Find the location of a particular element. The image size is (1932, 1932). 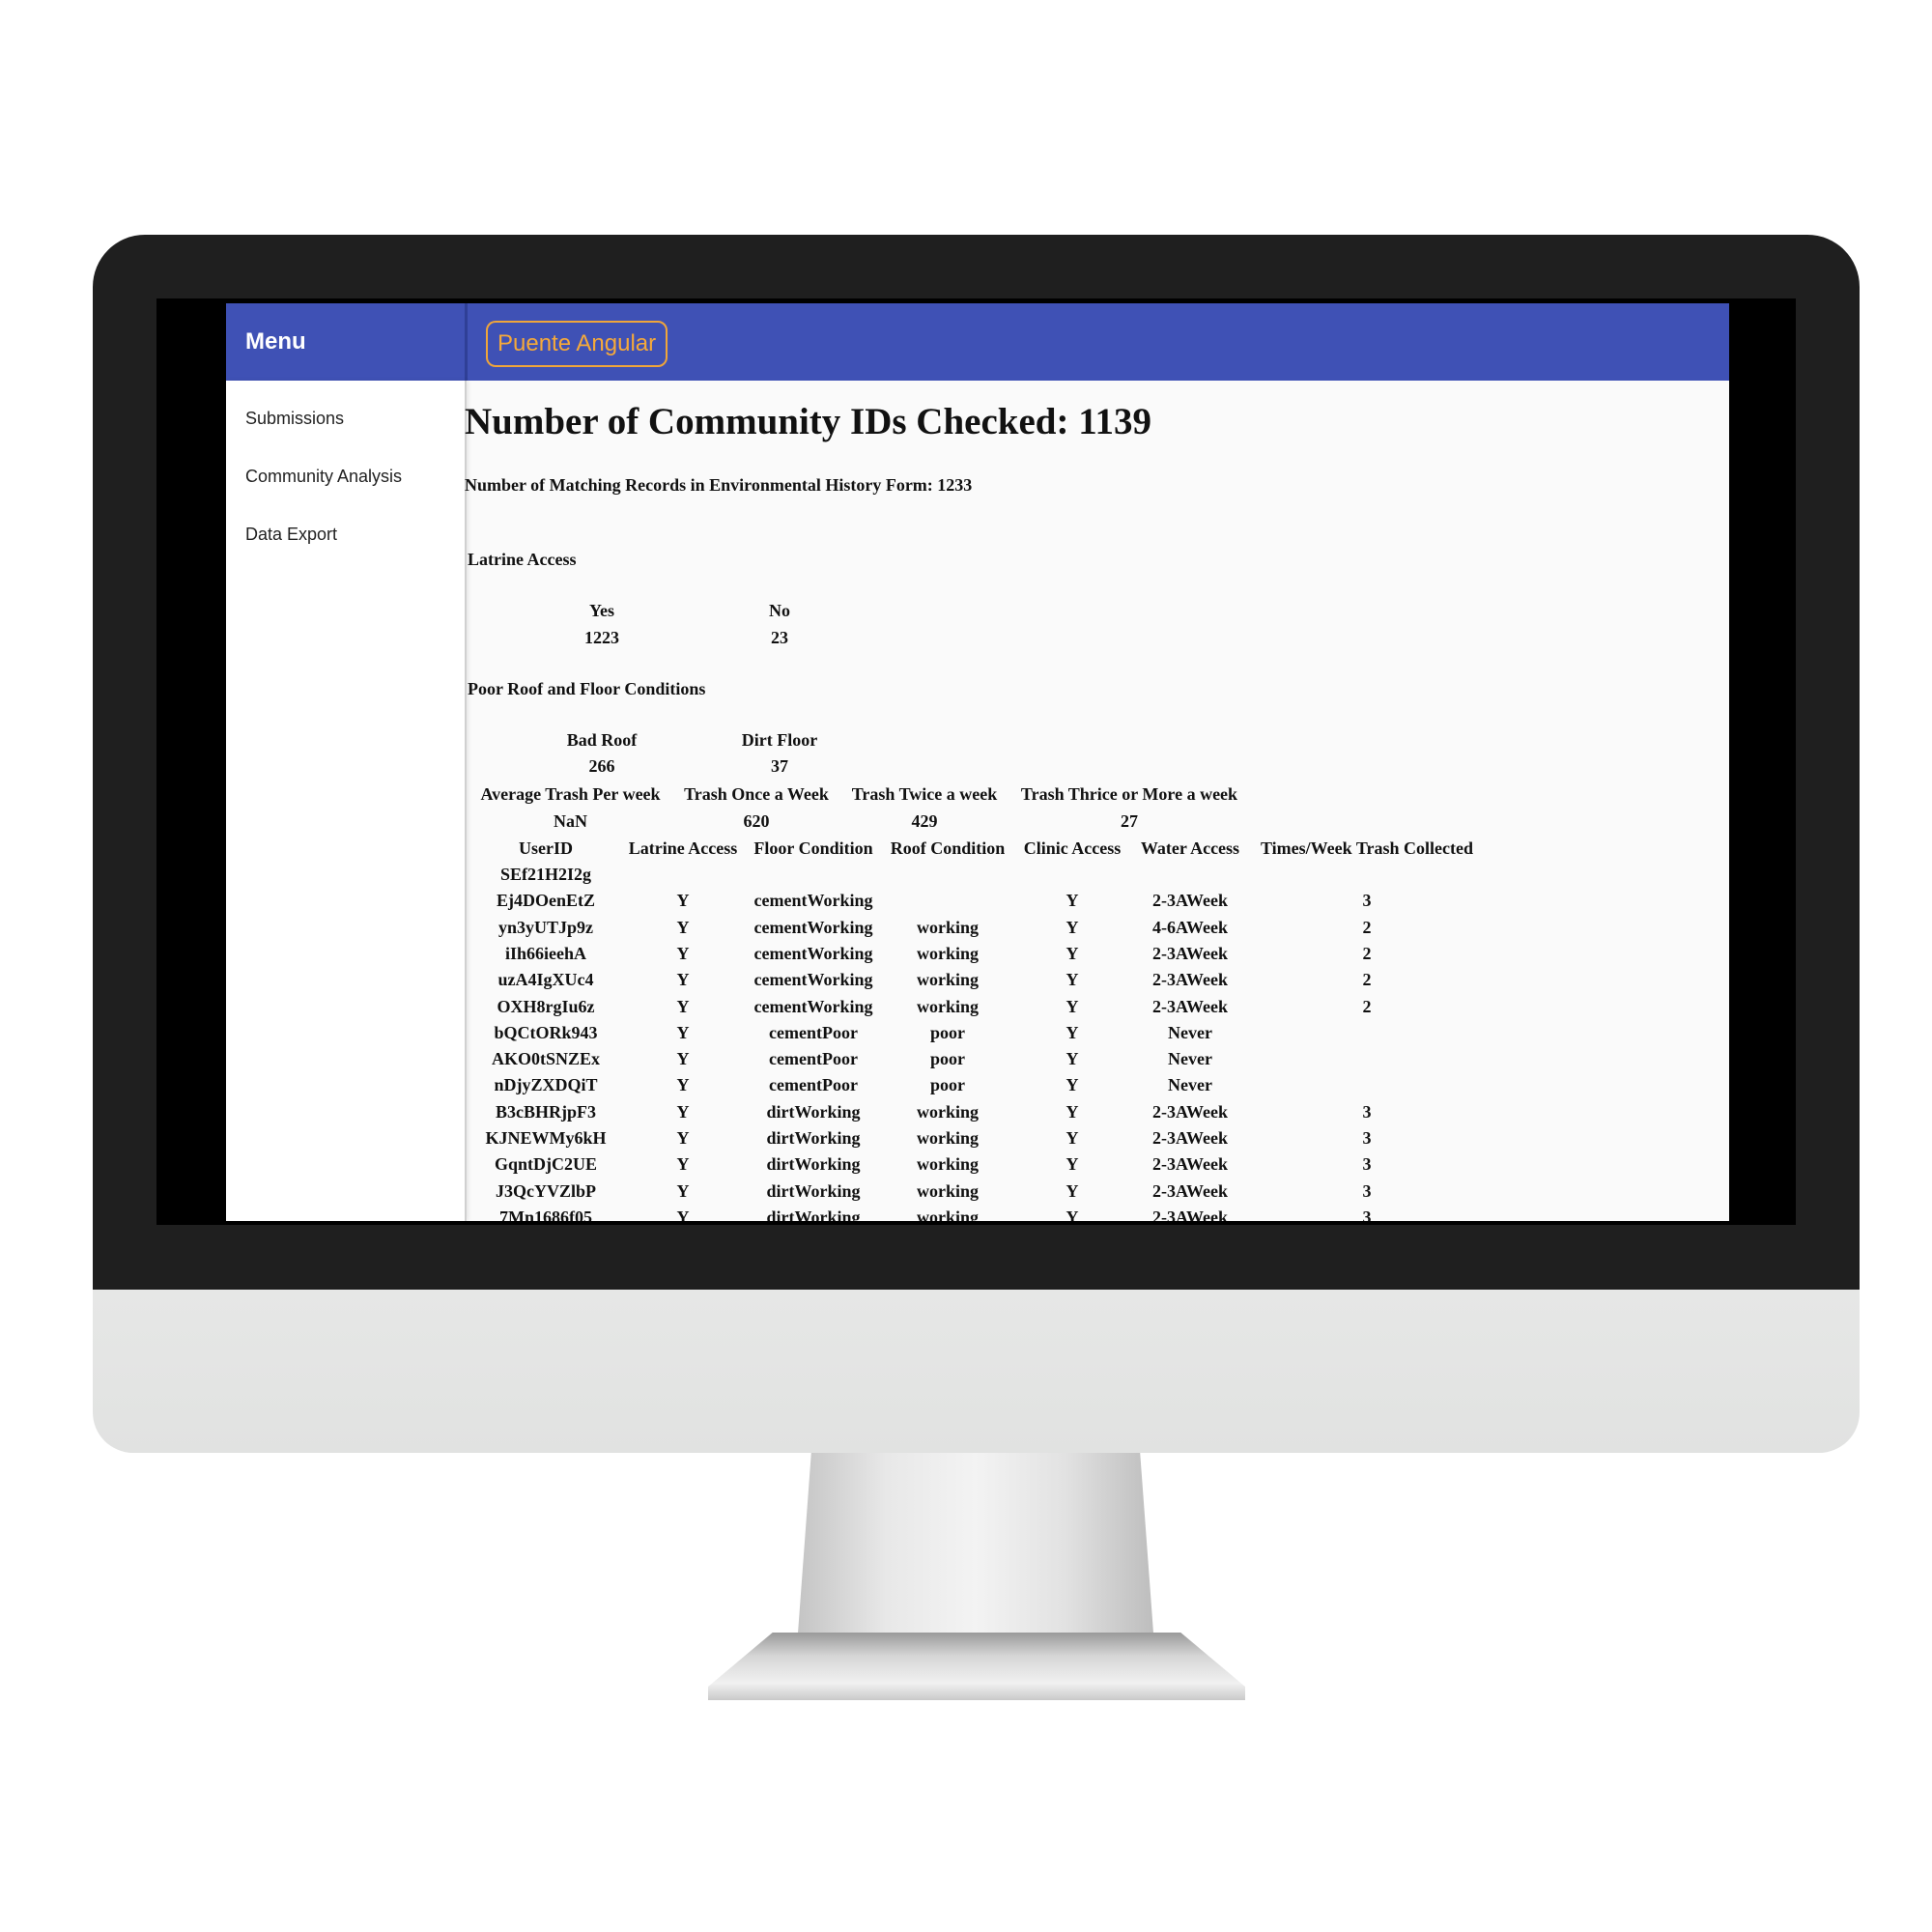

latrine-no-label: No is located at coordinates (779, 610).